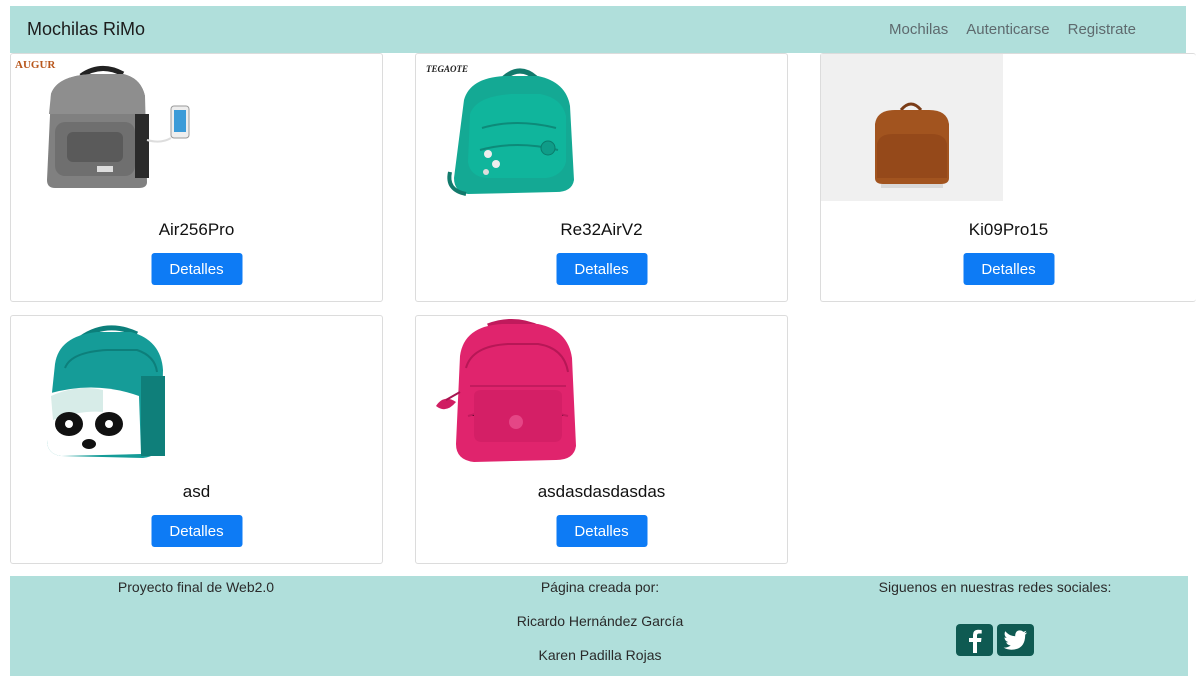  Describe the element at coordinates (600, 655) in the screenshot. I see `footer-author-name: Karen Padilla Rojas` at that location.